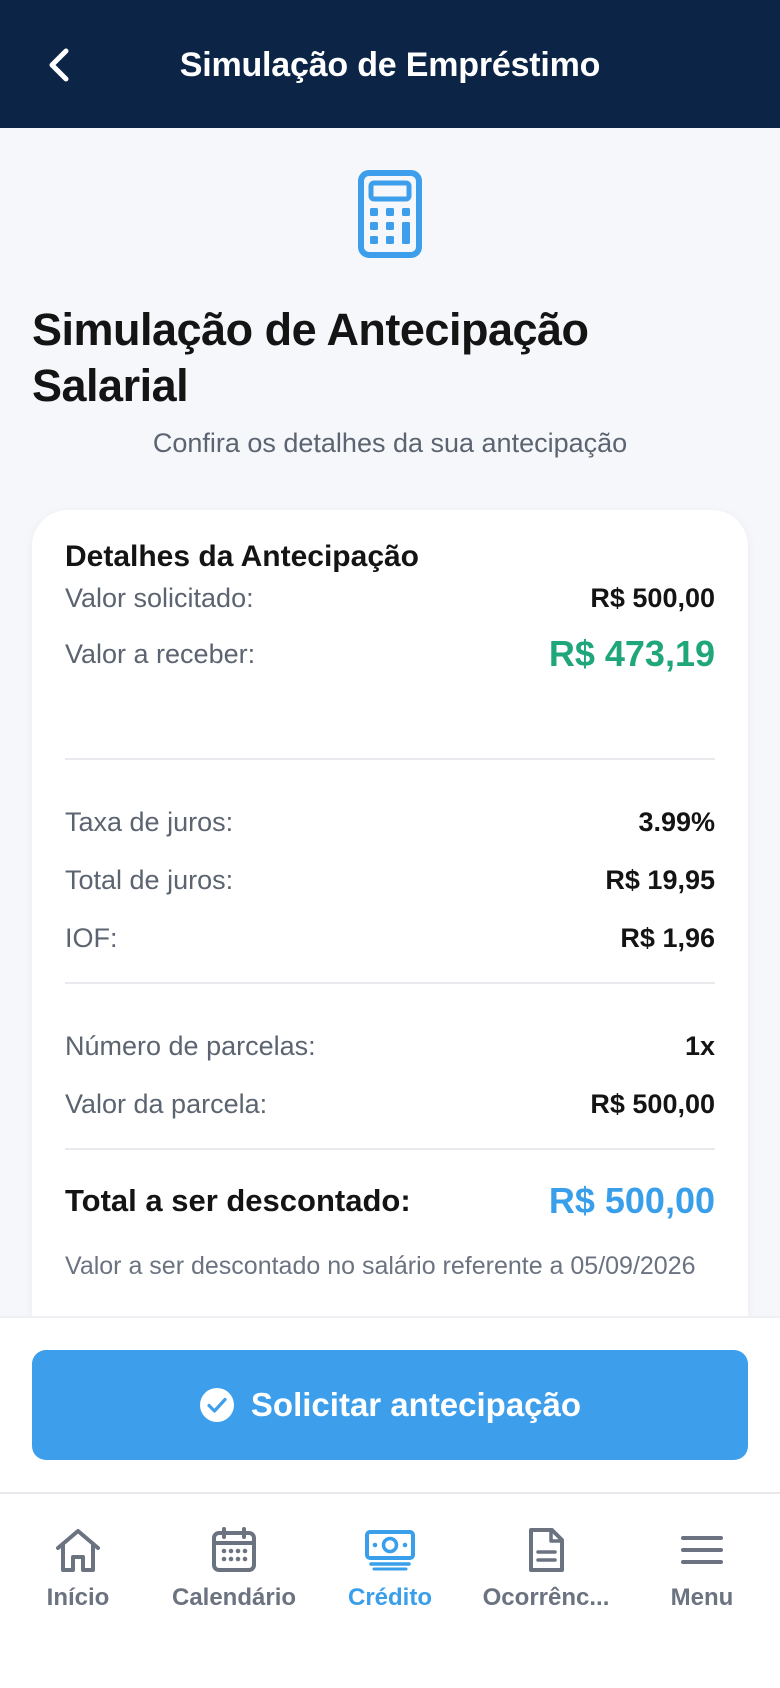 The width and height of the screenshot is (780, 1688). Describe the element at coordinates (390, 1550) in the screenshot. I see `banknote-icon` at that location.